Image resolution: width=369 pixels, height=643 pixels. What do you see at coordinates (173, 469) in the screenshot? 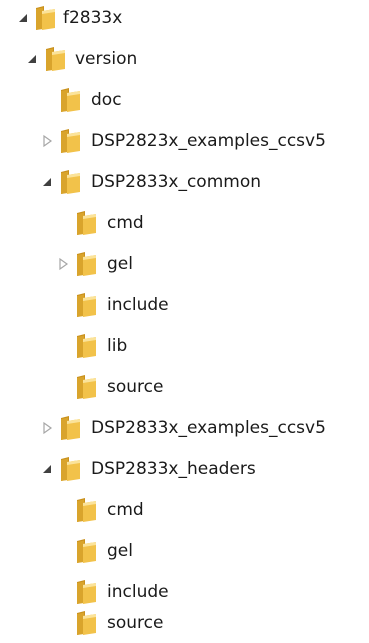
I see `tree-item-label: DSP2833x_headers` at bounding box center [173, 469].